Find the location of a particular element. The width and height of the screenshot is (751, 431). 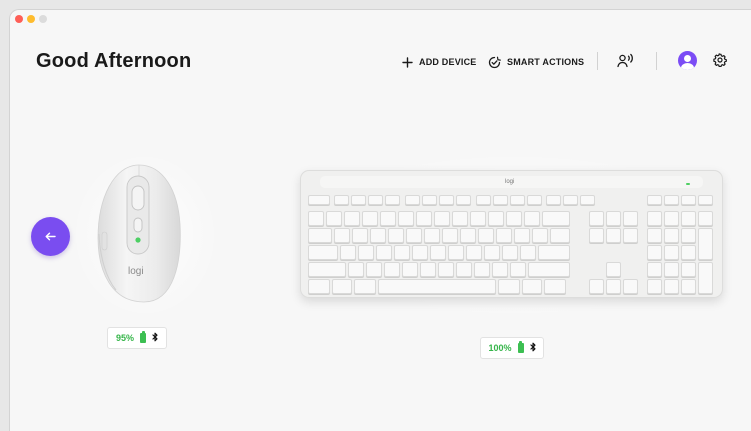

mouse-image is located at coordinates (139, 233).